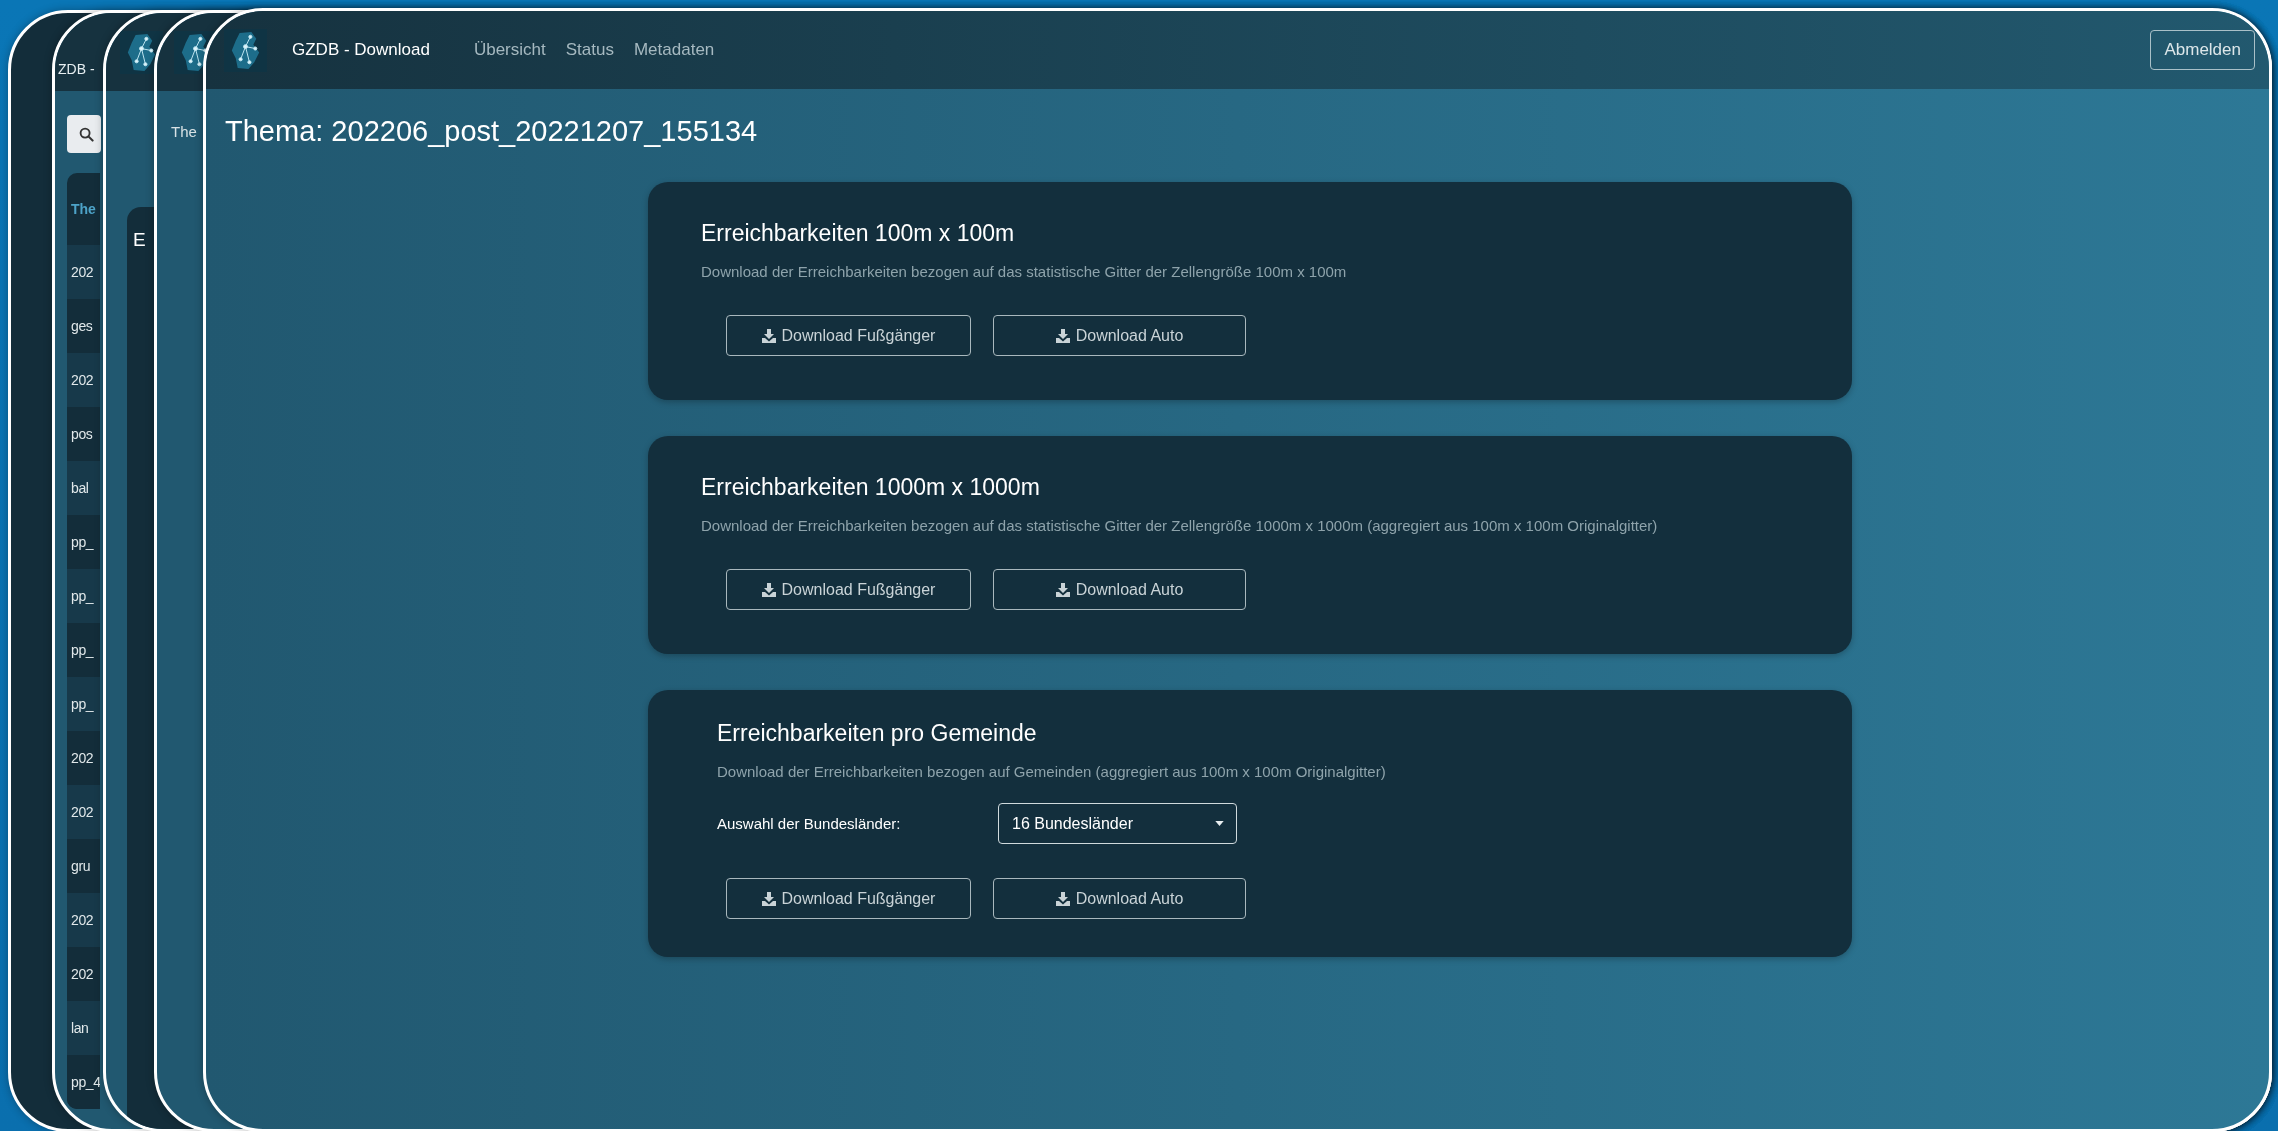 The image size is (2278, 1131). Describe the element at coordinates (509, 50) in the screenshot. I see `nav-link: Übersicht` at that location.